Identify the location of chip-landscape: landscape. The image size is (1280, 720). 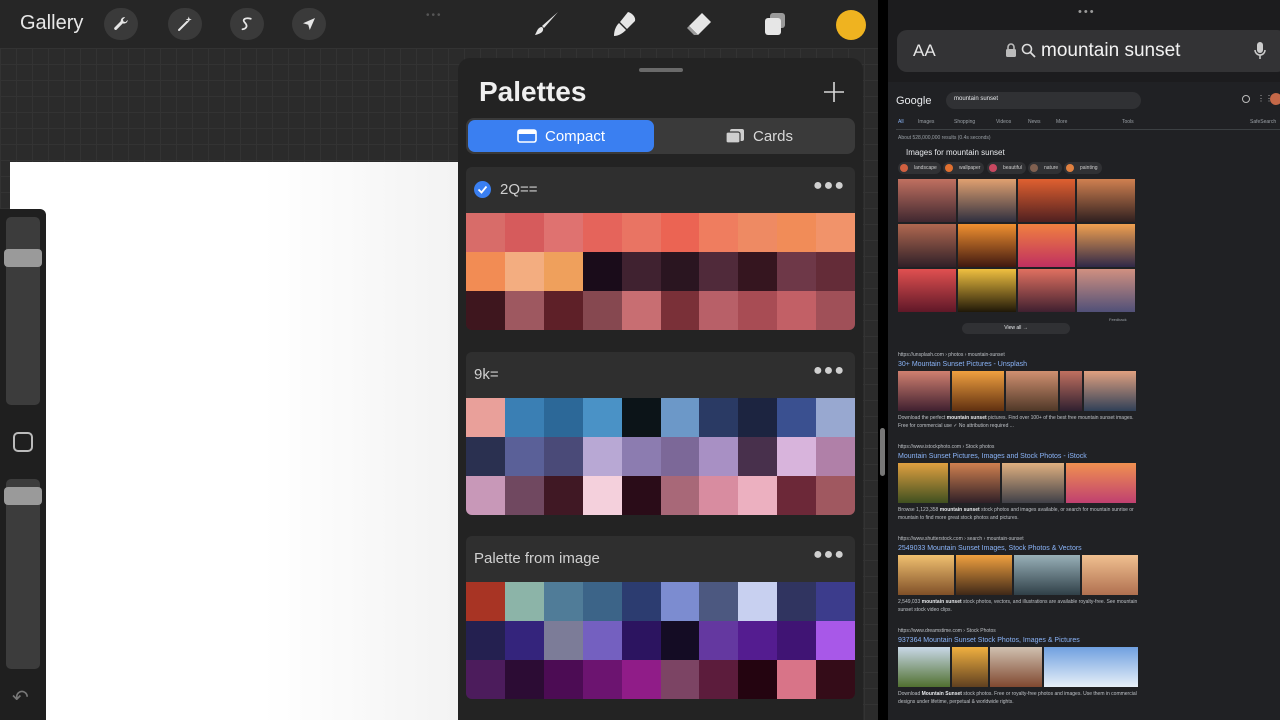
(919, 168).